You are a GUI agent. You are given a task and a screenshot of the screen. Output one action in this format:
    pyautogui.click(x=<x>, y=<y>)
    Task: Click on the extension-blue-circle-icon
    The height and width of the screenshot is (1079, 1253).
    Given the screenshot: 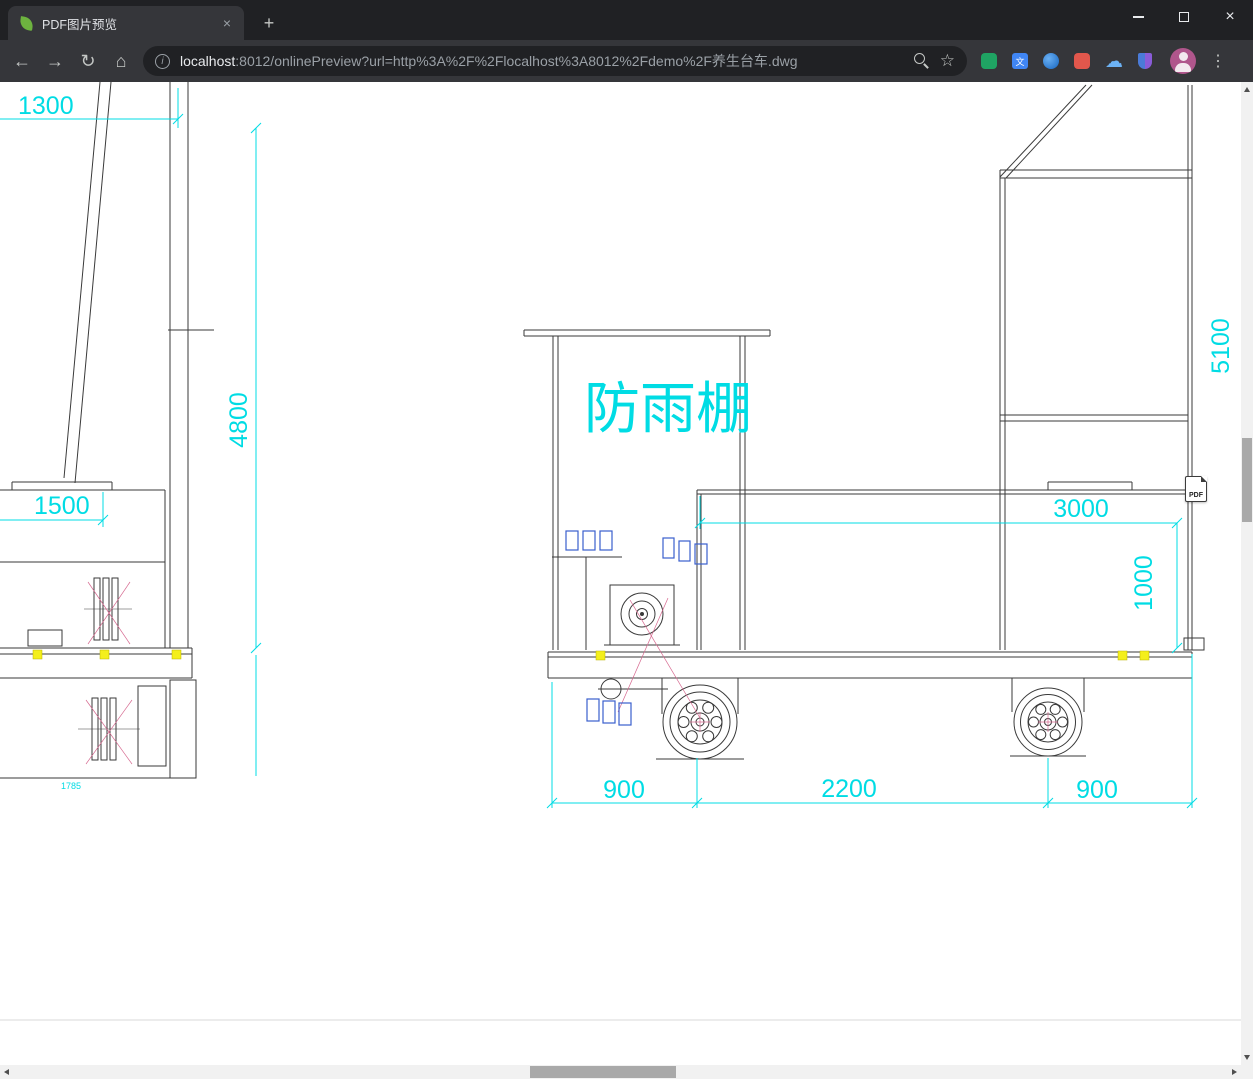 What is the action you would take?
    pyautogui.click(x=1051, y=61)
    